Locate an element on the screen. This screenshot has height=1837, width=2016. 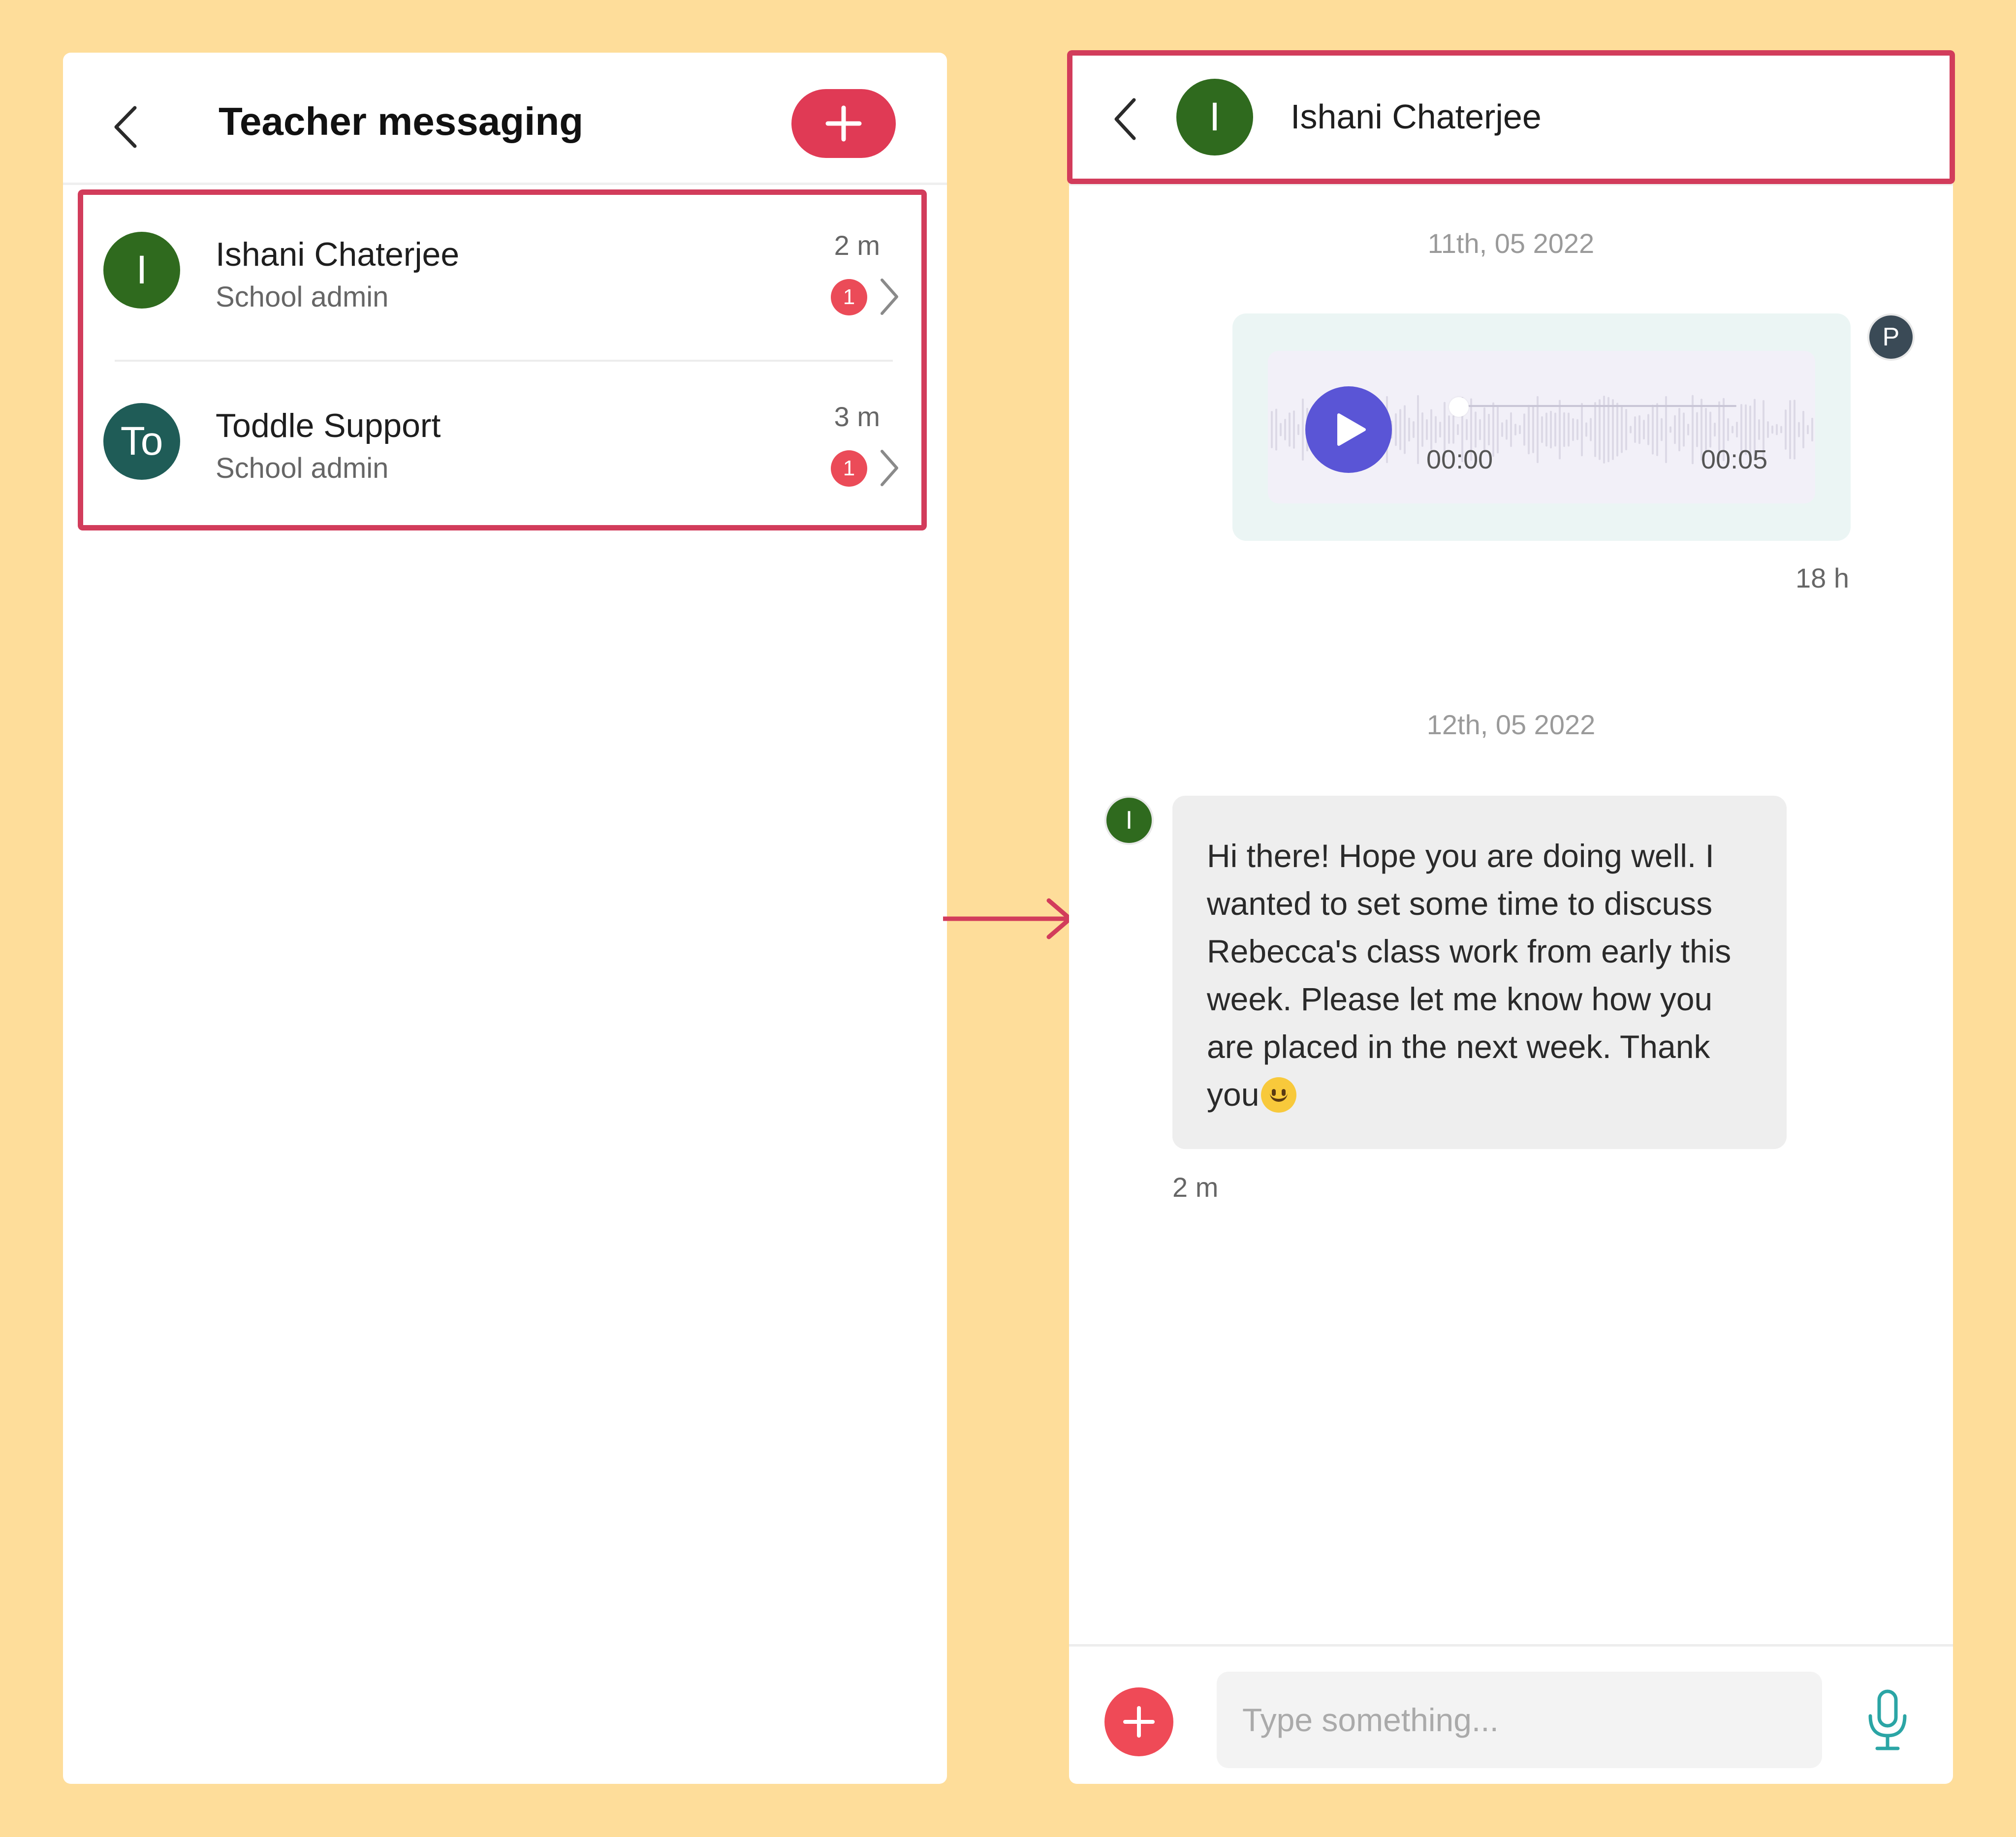
audio-message-bubble: 00:00 00:05 is located at coordinates (1541, 427).